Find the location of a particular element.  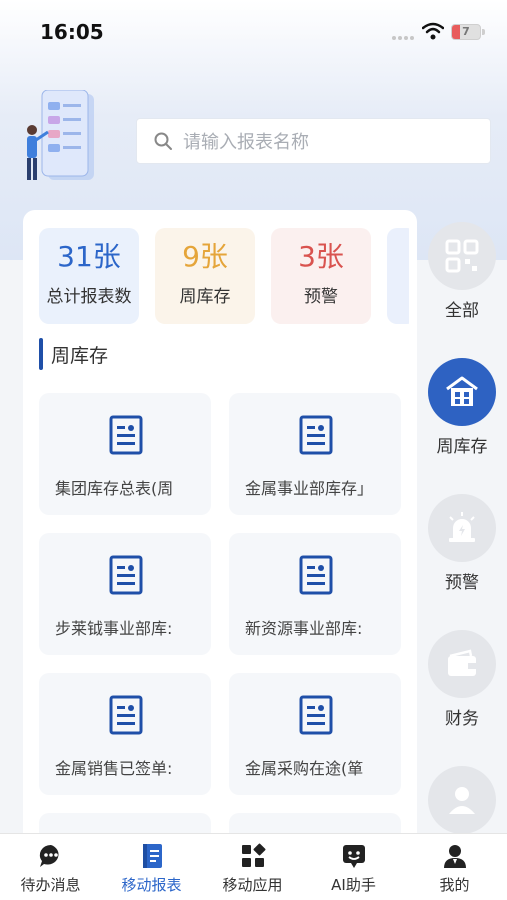

report-book-icon is located at coordinates (152, 856).